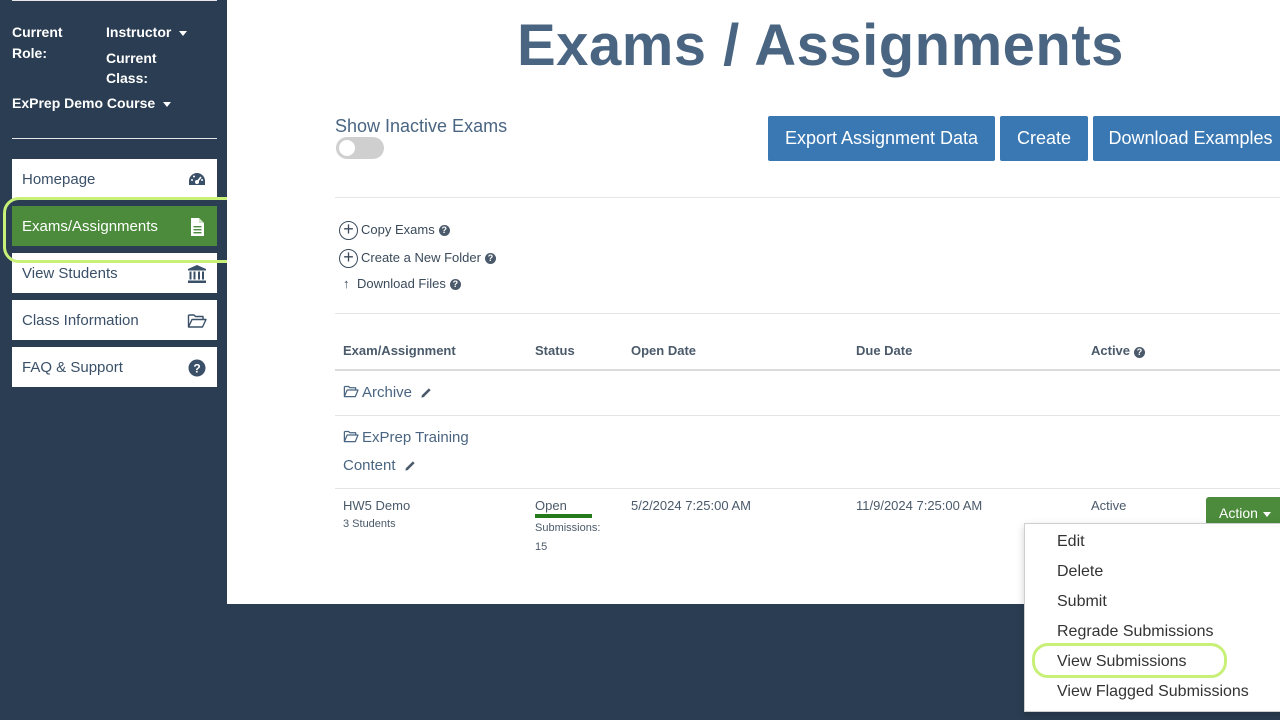  What do you see at coordinates (568, 528) in the screenshot?
I see `submissions-label: Submissions:` at bounding box center [568, 528].